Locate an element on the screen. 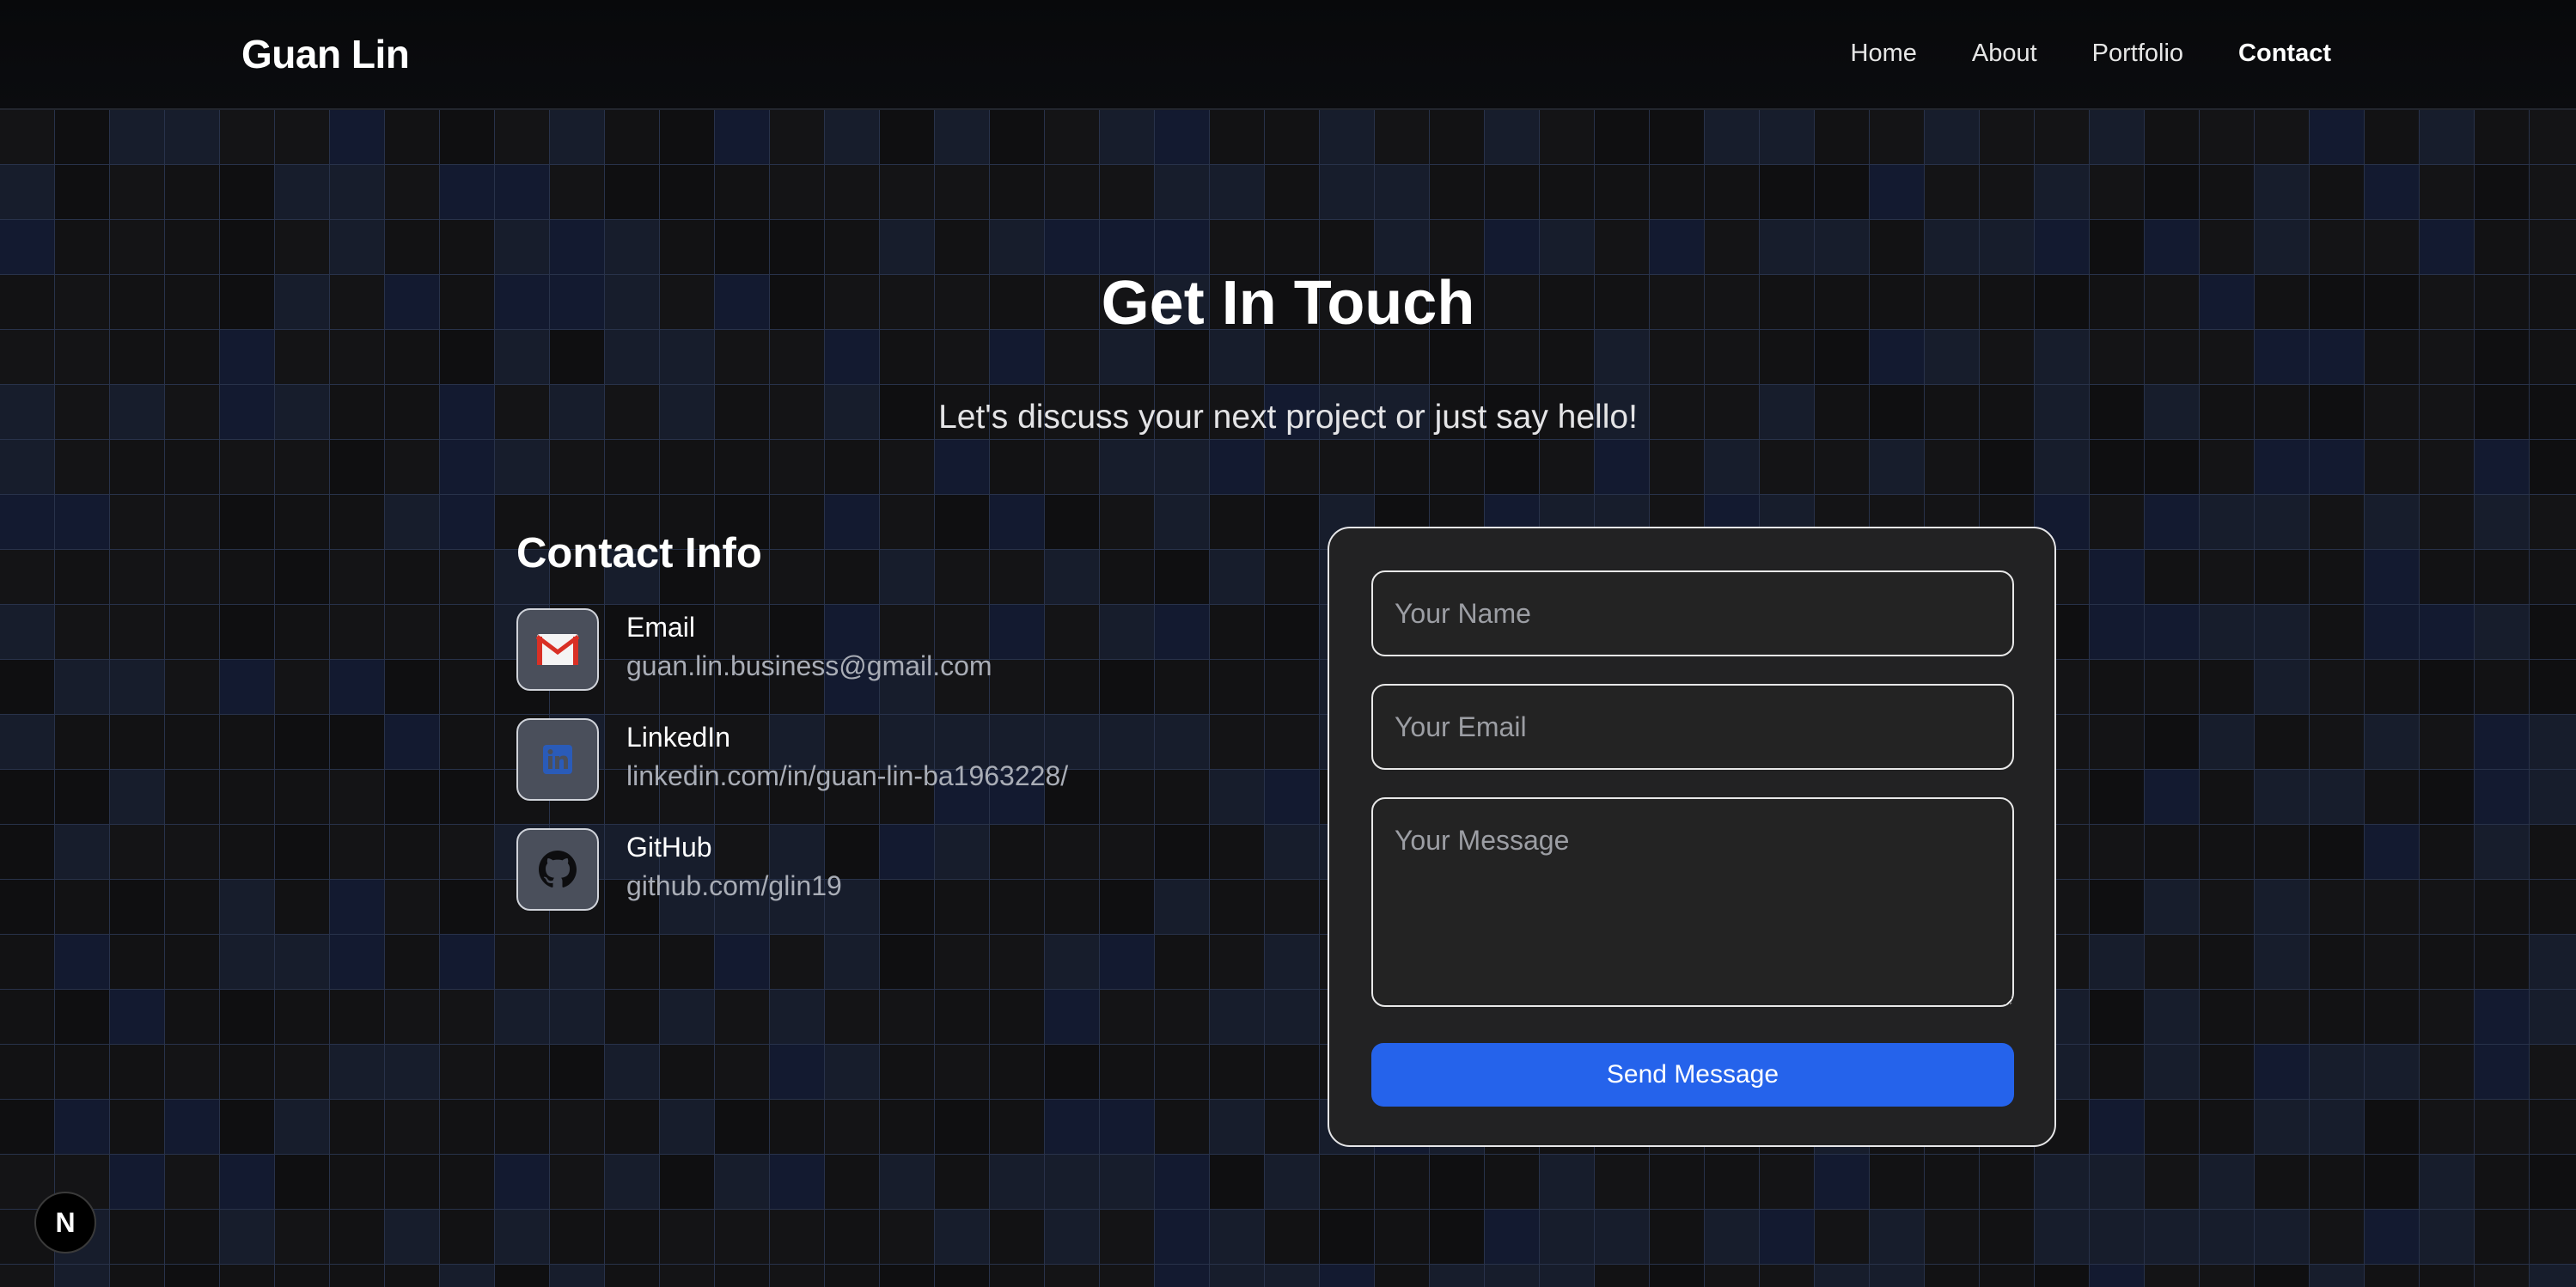  send-message-button: Send Message is located at coordinates (1692, 1075).